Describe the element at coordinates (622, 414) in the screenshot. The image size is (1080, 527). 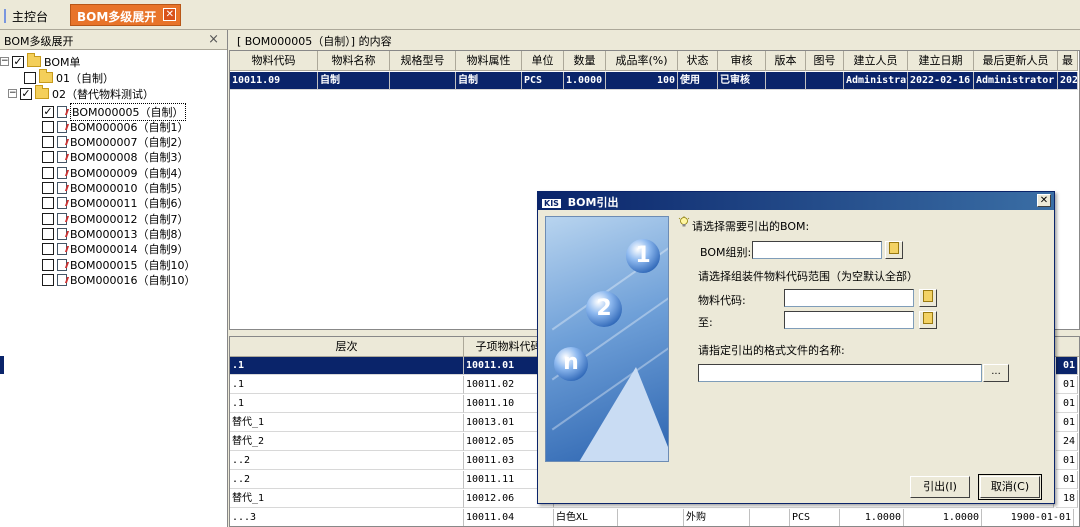
I see `banner-mountain-shape` at that location.